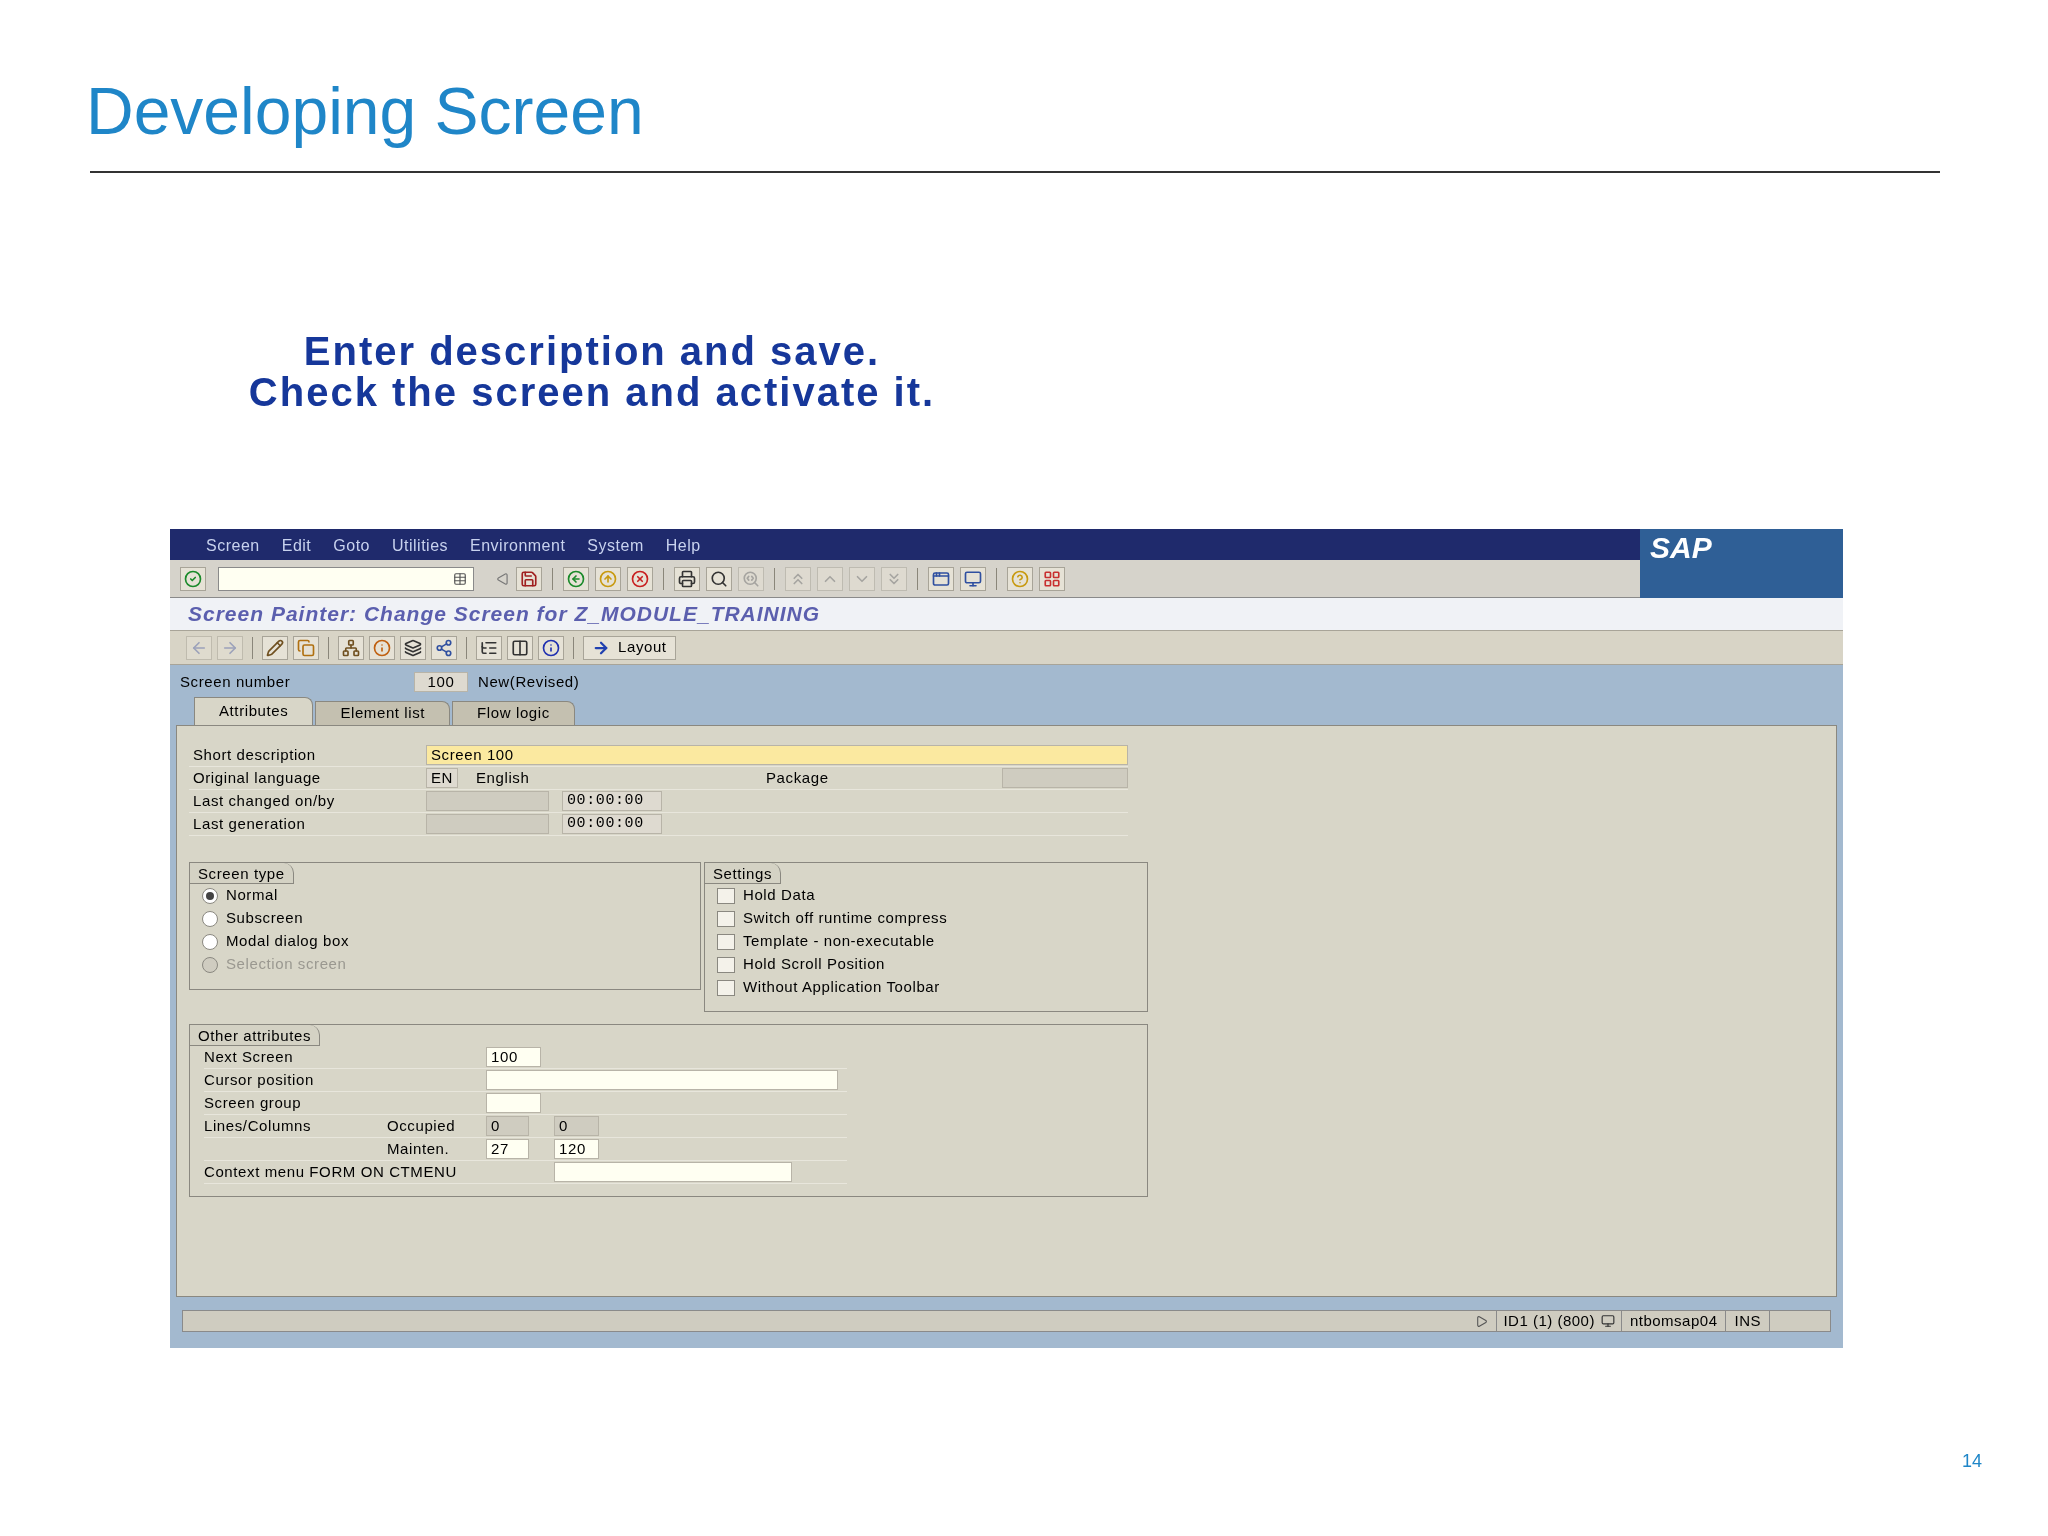 The height and width of the screenshot is (1536, 2048). Describe the element at coordinates (255, 1035) in the screenshot. I see `group-title: Other attributes` at that location.